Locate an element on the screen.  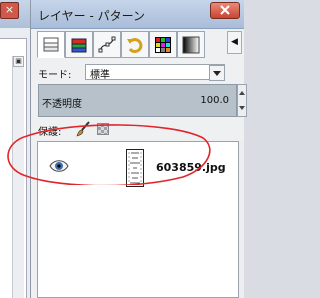
tab-palette is located at coordinates (163, 44).